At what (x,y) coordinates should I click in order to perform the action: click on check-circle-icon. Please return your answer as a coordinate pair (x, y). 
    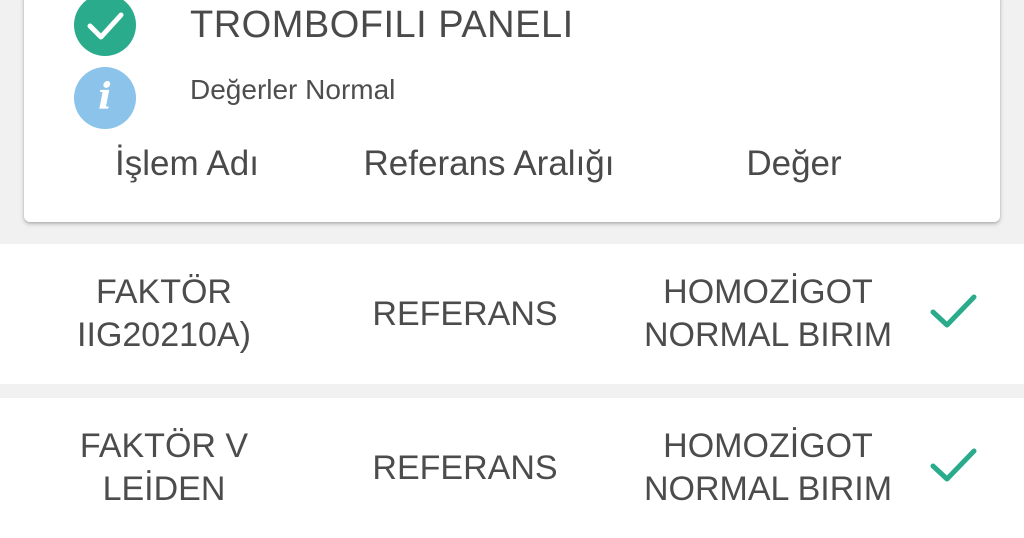
    Looking at the image, I should click on (105, 28).